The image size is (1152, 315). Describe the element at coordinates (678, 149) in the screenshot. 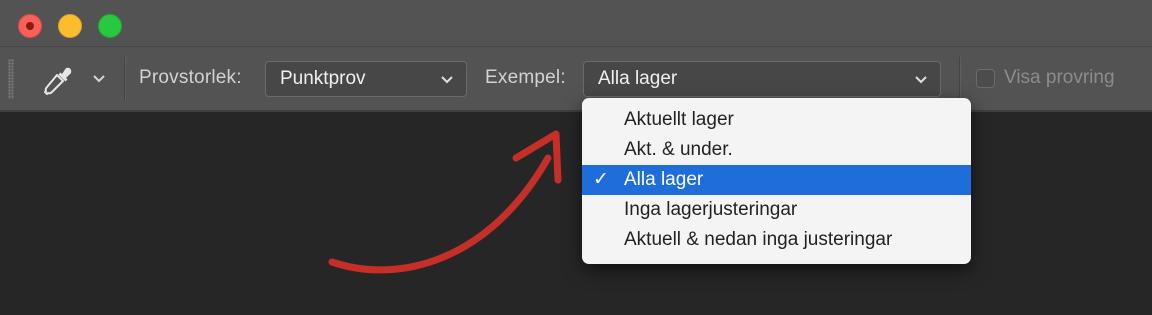

I see `menu-item-label: Akt. & under.` at that location.